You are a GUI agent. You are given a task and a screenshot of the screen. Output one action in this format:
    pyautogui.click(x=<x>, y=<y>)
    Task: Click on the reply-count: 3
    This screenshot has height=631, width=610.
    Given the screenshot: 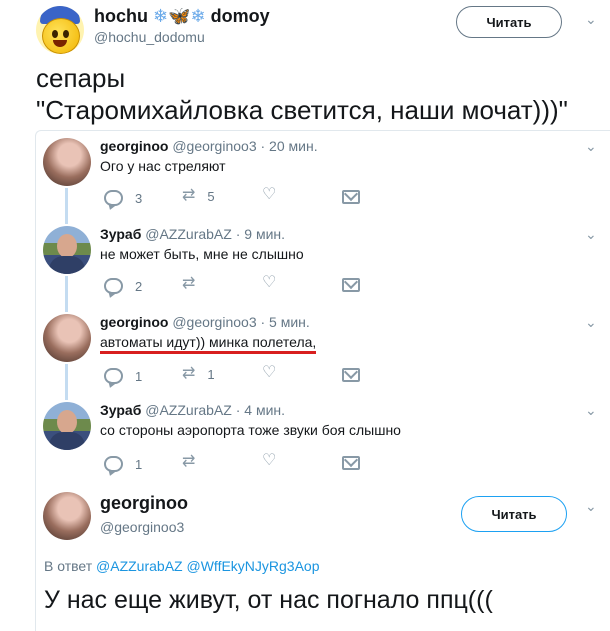 What is the action you would take?
    pyautogui.click(x=139, y=198)
    